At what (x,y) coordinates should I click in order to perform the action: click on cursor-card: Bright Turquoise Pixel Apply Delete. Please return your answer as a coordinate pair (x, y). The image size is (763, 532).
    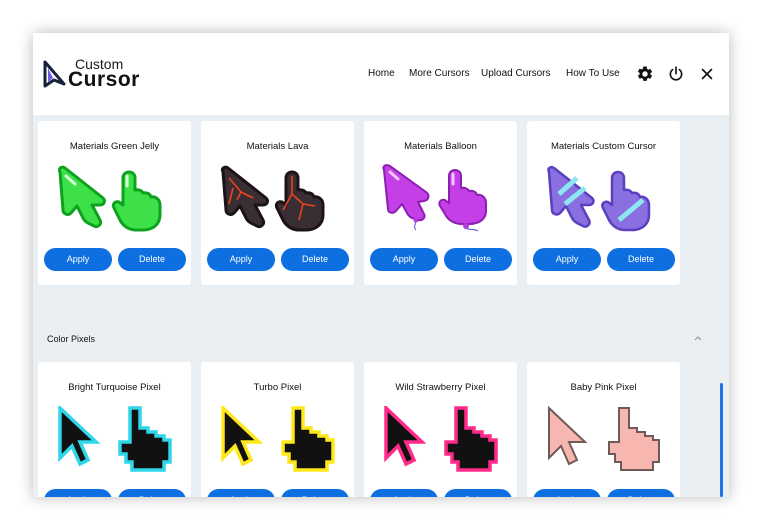
    Looking at the image, I should click on (114, 429).